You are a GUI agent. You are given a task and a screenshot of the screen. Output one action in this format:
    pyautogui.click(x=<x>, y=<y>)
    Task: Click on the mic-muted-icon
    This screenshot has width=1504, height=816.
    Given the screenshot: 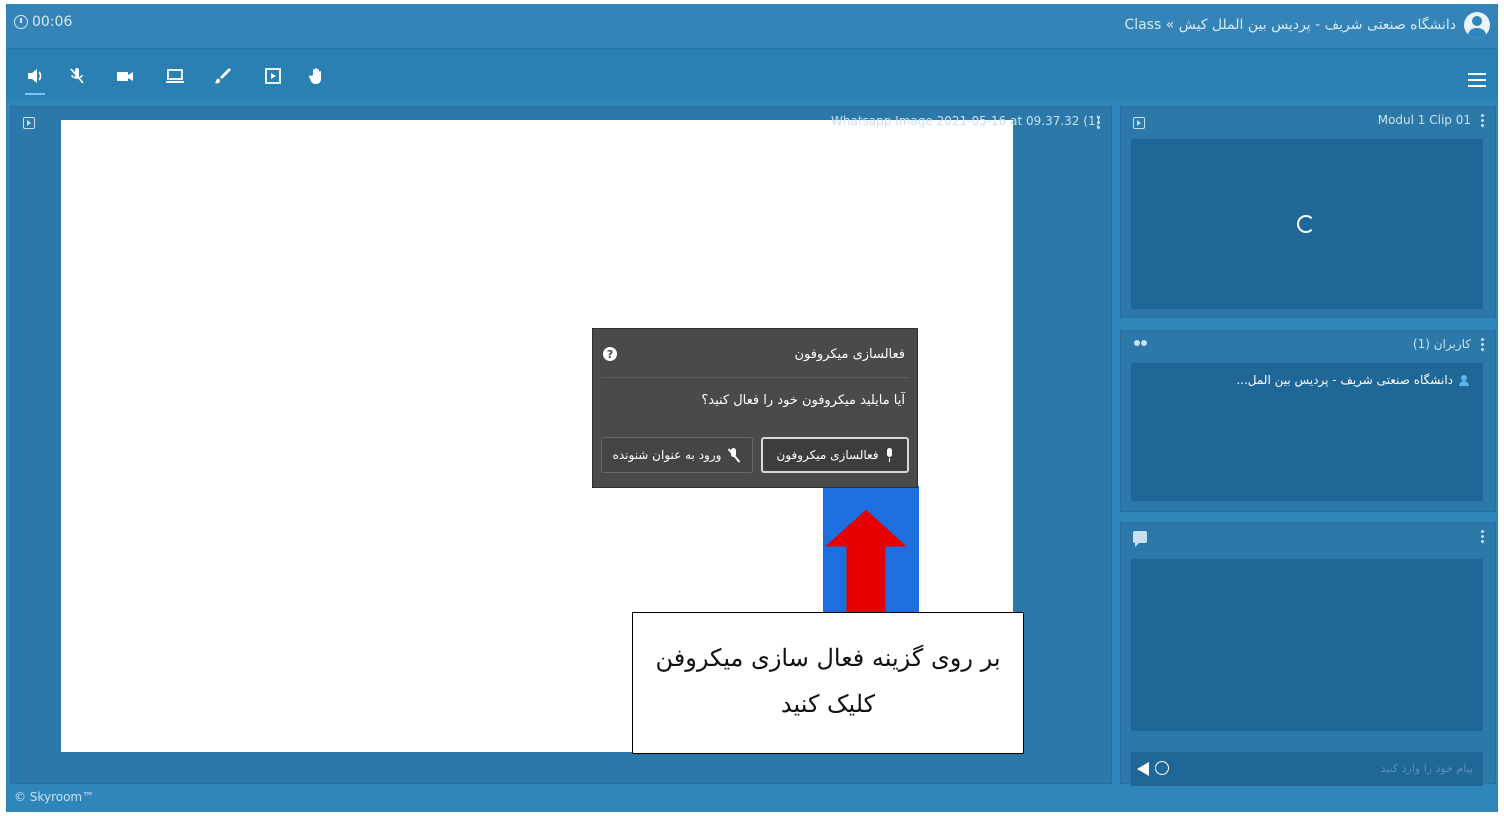 What is the action you would take?
    pyautogui.click(x=77, y=76)
    